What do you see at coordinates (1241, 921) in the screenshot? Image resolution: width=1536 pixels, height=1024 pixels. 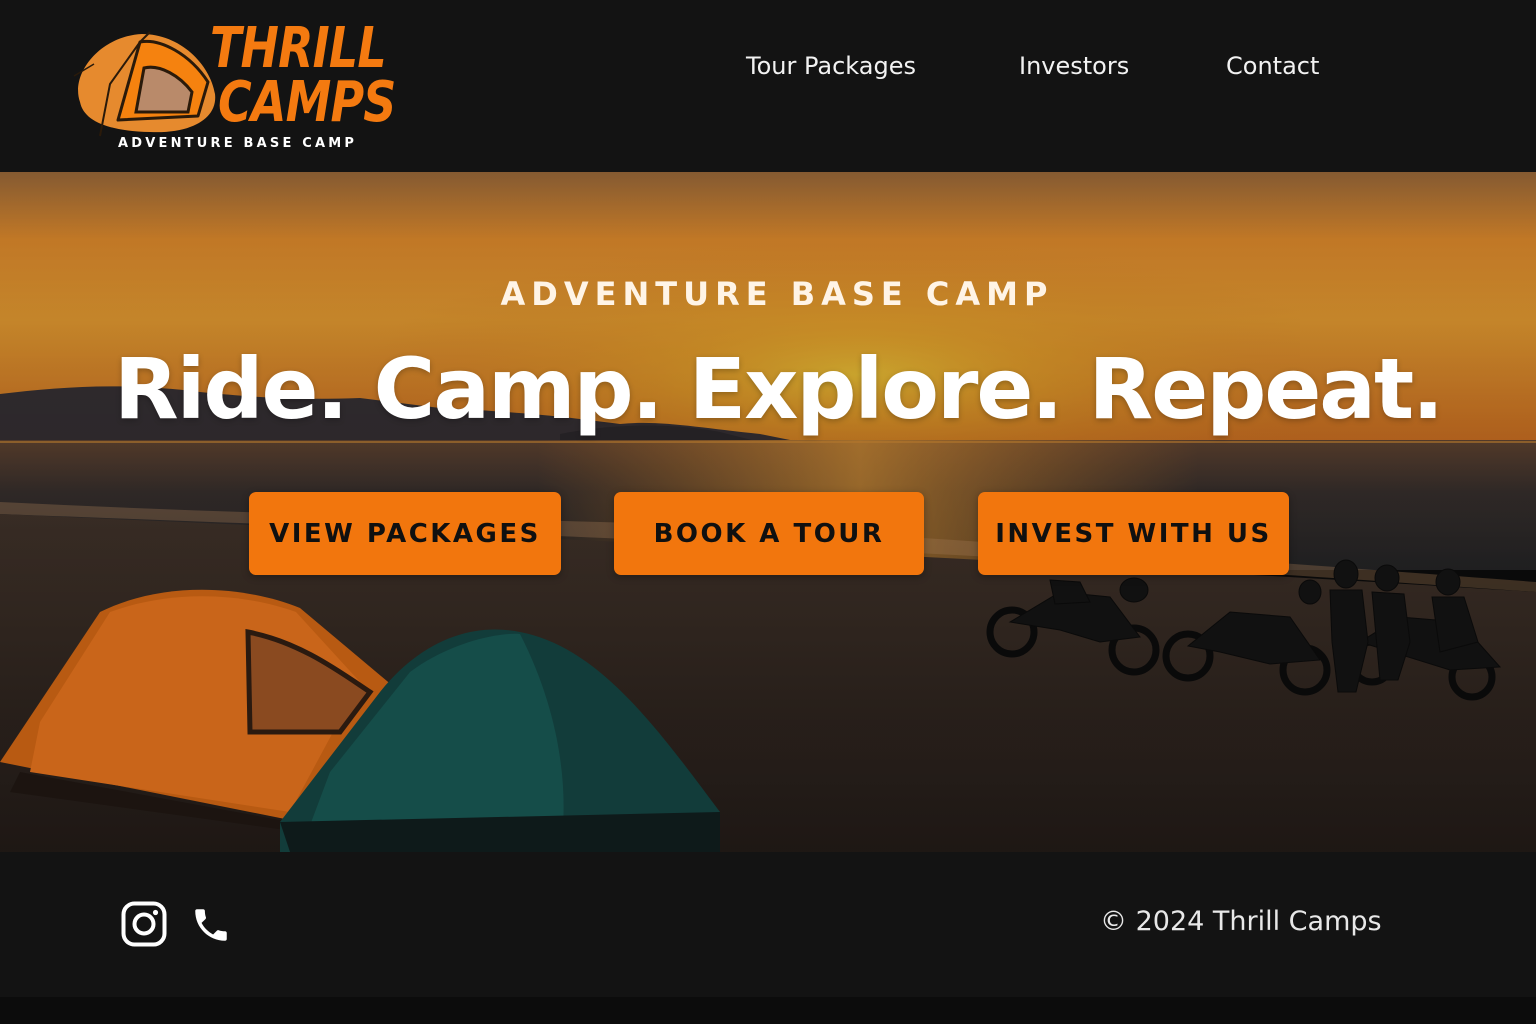 I see `copyright-text: © 2024 Thrill Camps` at bounding box center [1241, 921].